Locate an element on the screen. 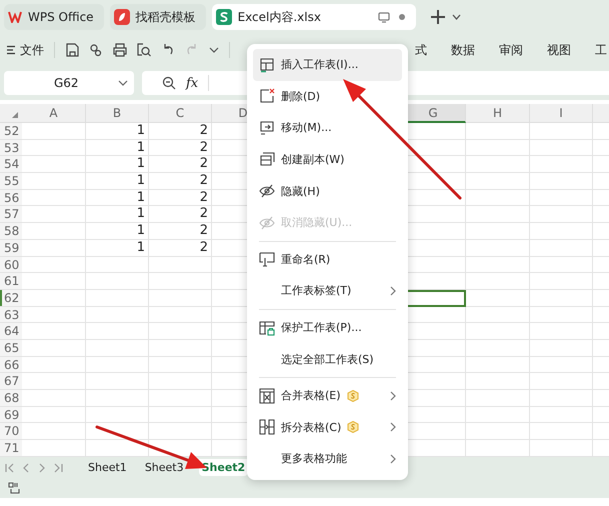 The height and width of the screenshot is (506, 609). row-header: 64 is located at coordinates (11, 331).